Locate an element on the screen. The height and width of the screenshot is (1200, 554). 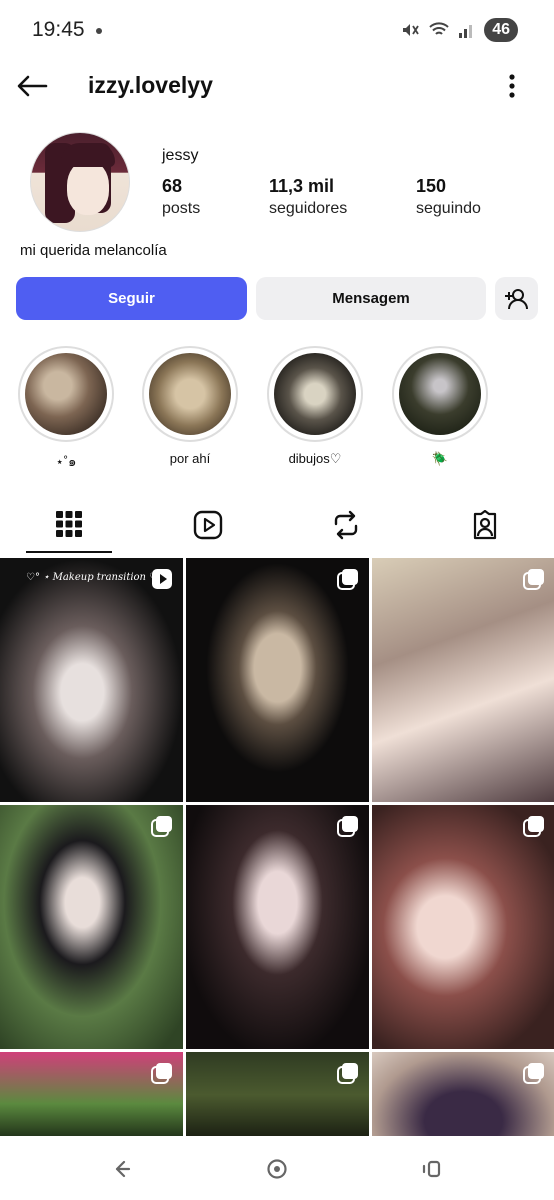
mute-icon is located at coordinates (411, 30).